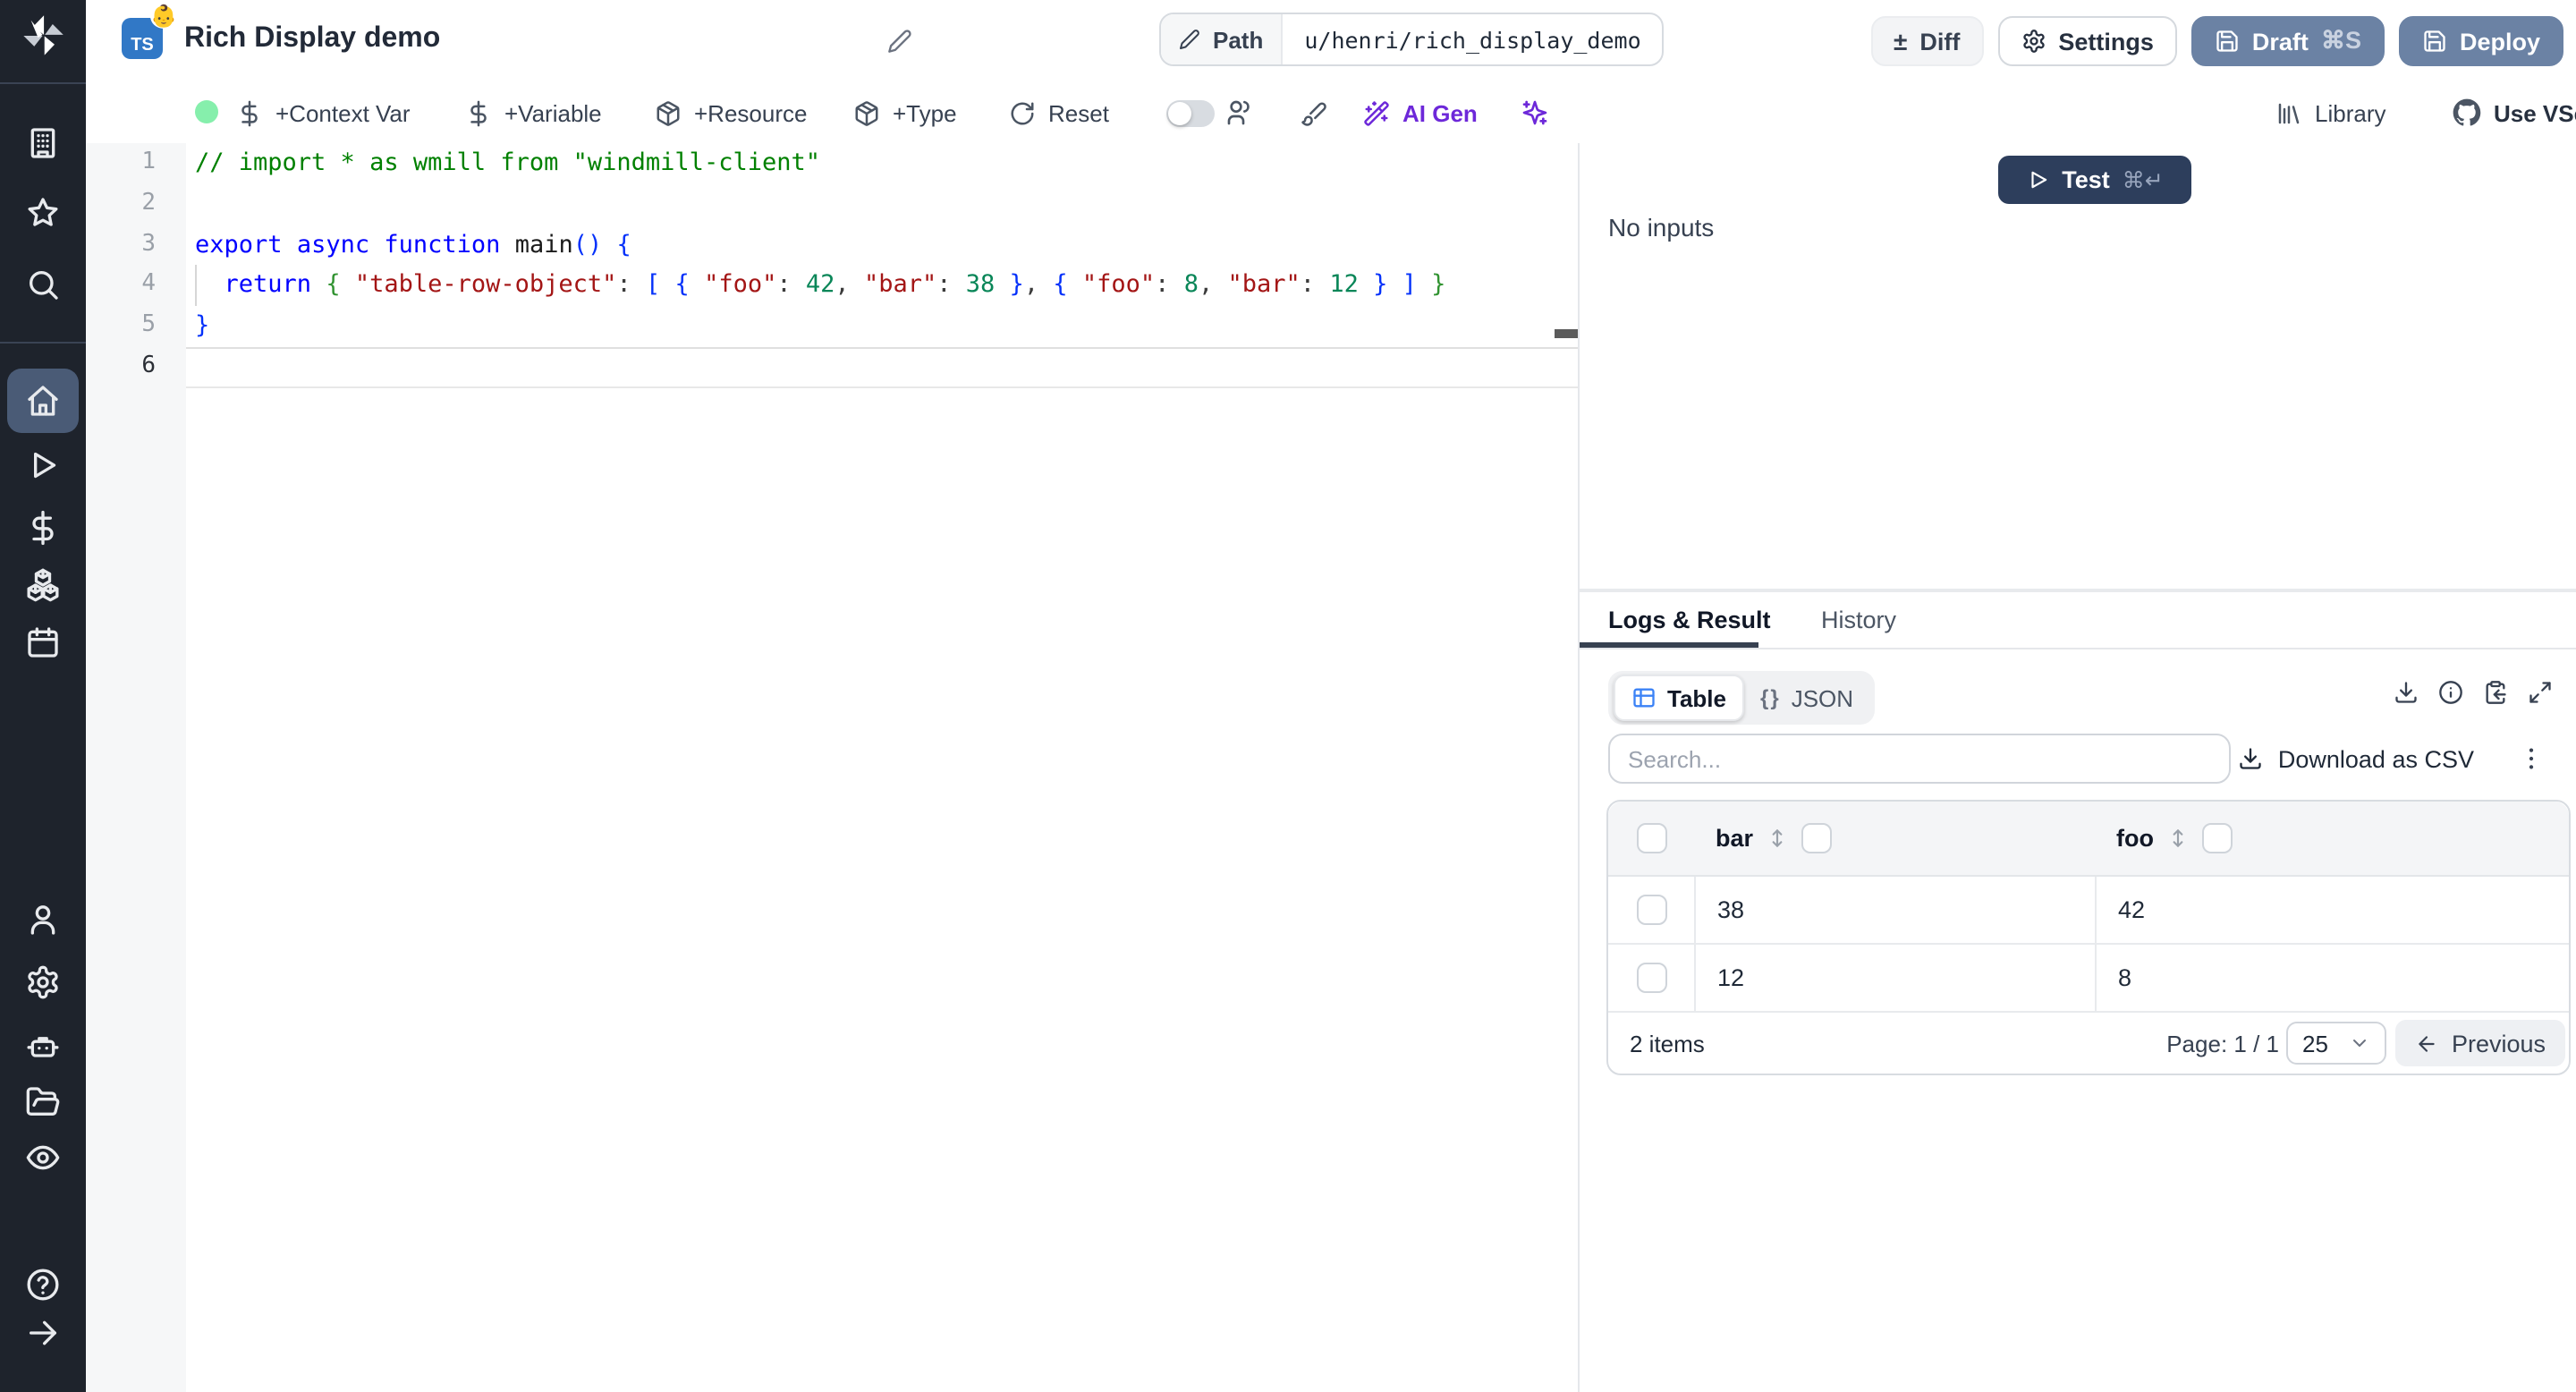  I want to click on page-size-select: 25, so click(2336, 1043).